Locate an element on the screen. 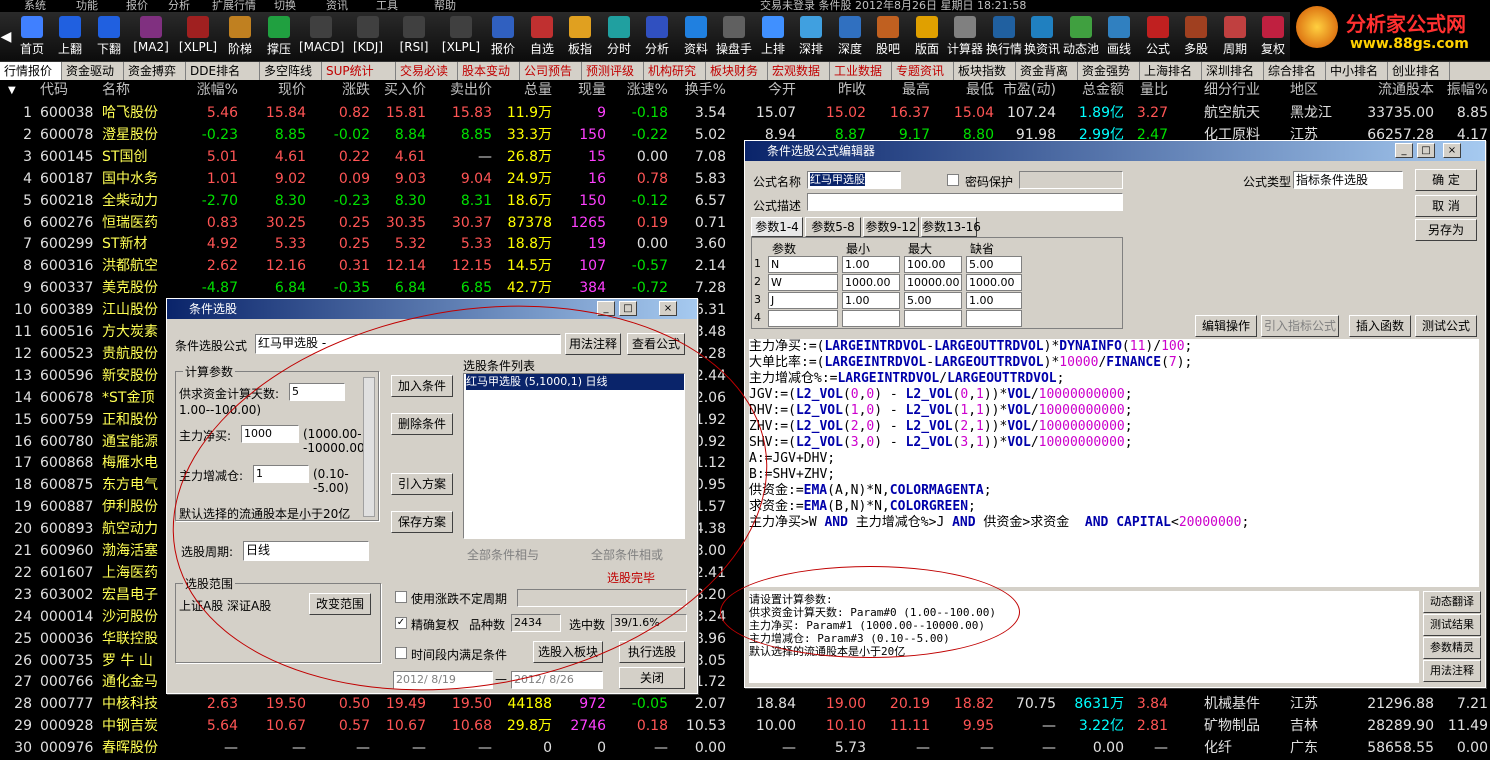 This screenshot has height=760, width=1490. tab-3: DDE排名 is located at coordinates (223, 71).